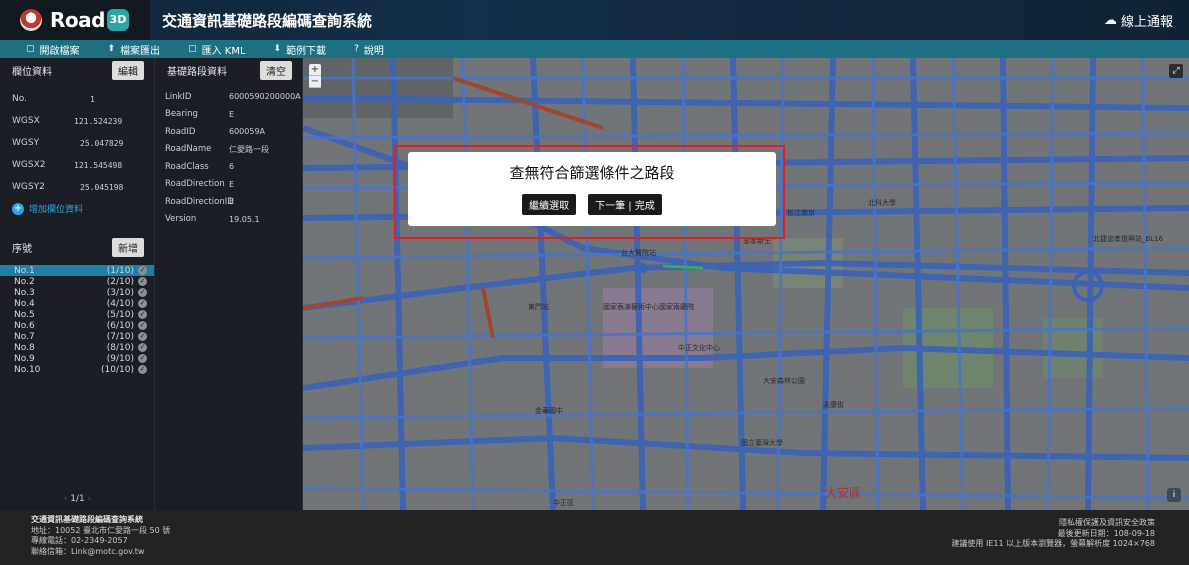 This screenshot has height=565, width=1189. Describe the element at coordinates (882, 203) in the screenshot. I see `map-label: 北科大學` at that location.